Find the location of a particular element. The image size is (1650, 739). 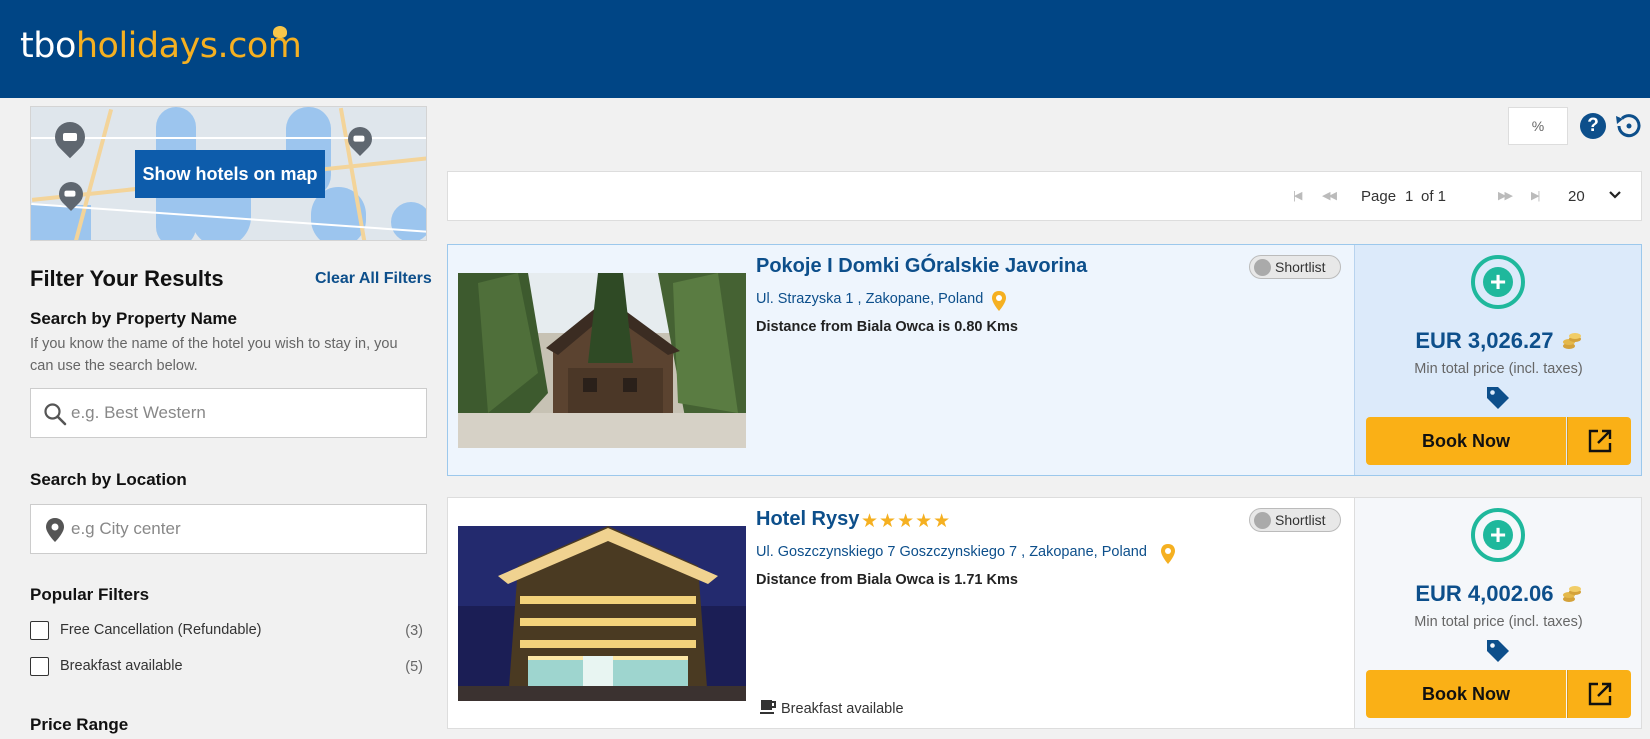

breakfast-available-checkbox is located at coordinates (39, 666).